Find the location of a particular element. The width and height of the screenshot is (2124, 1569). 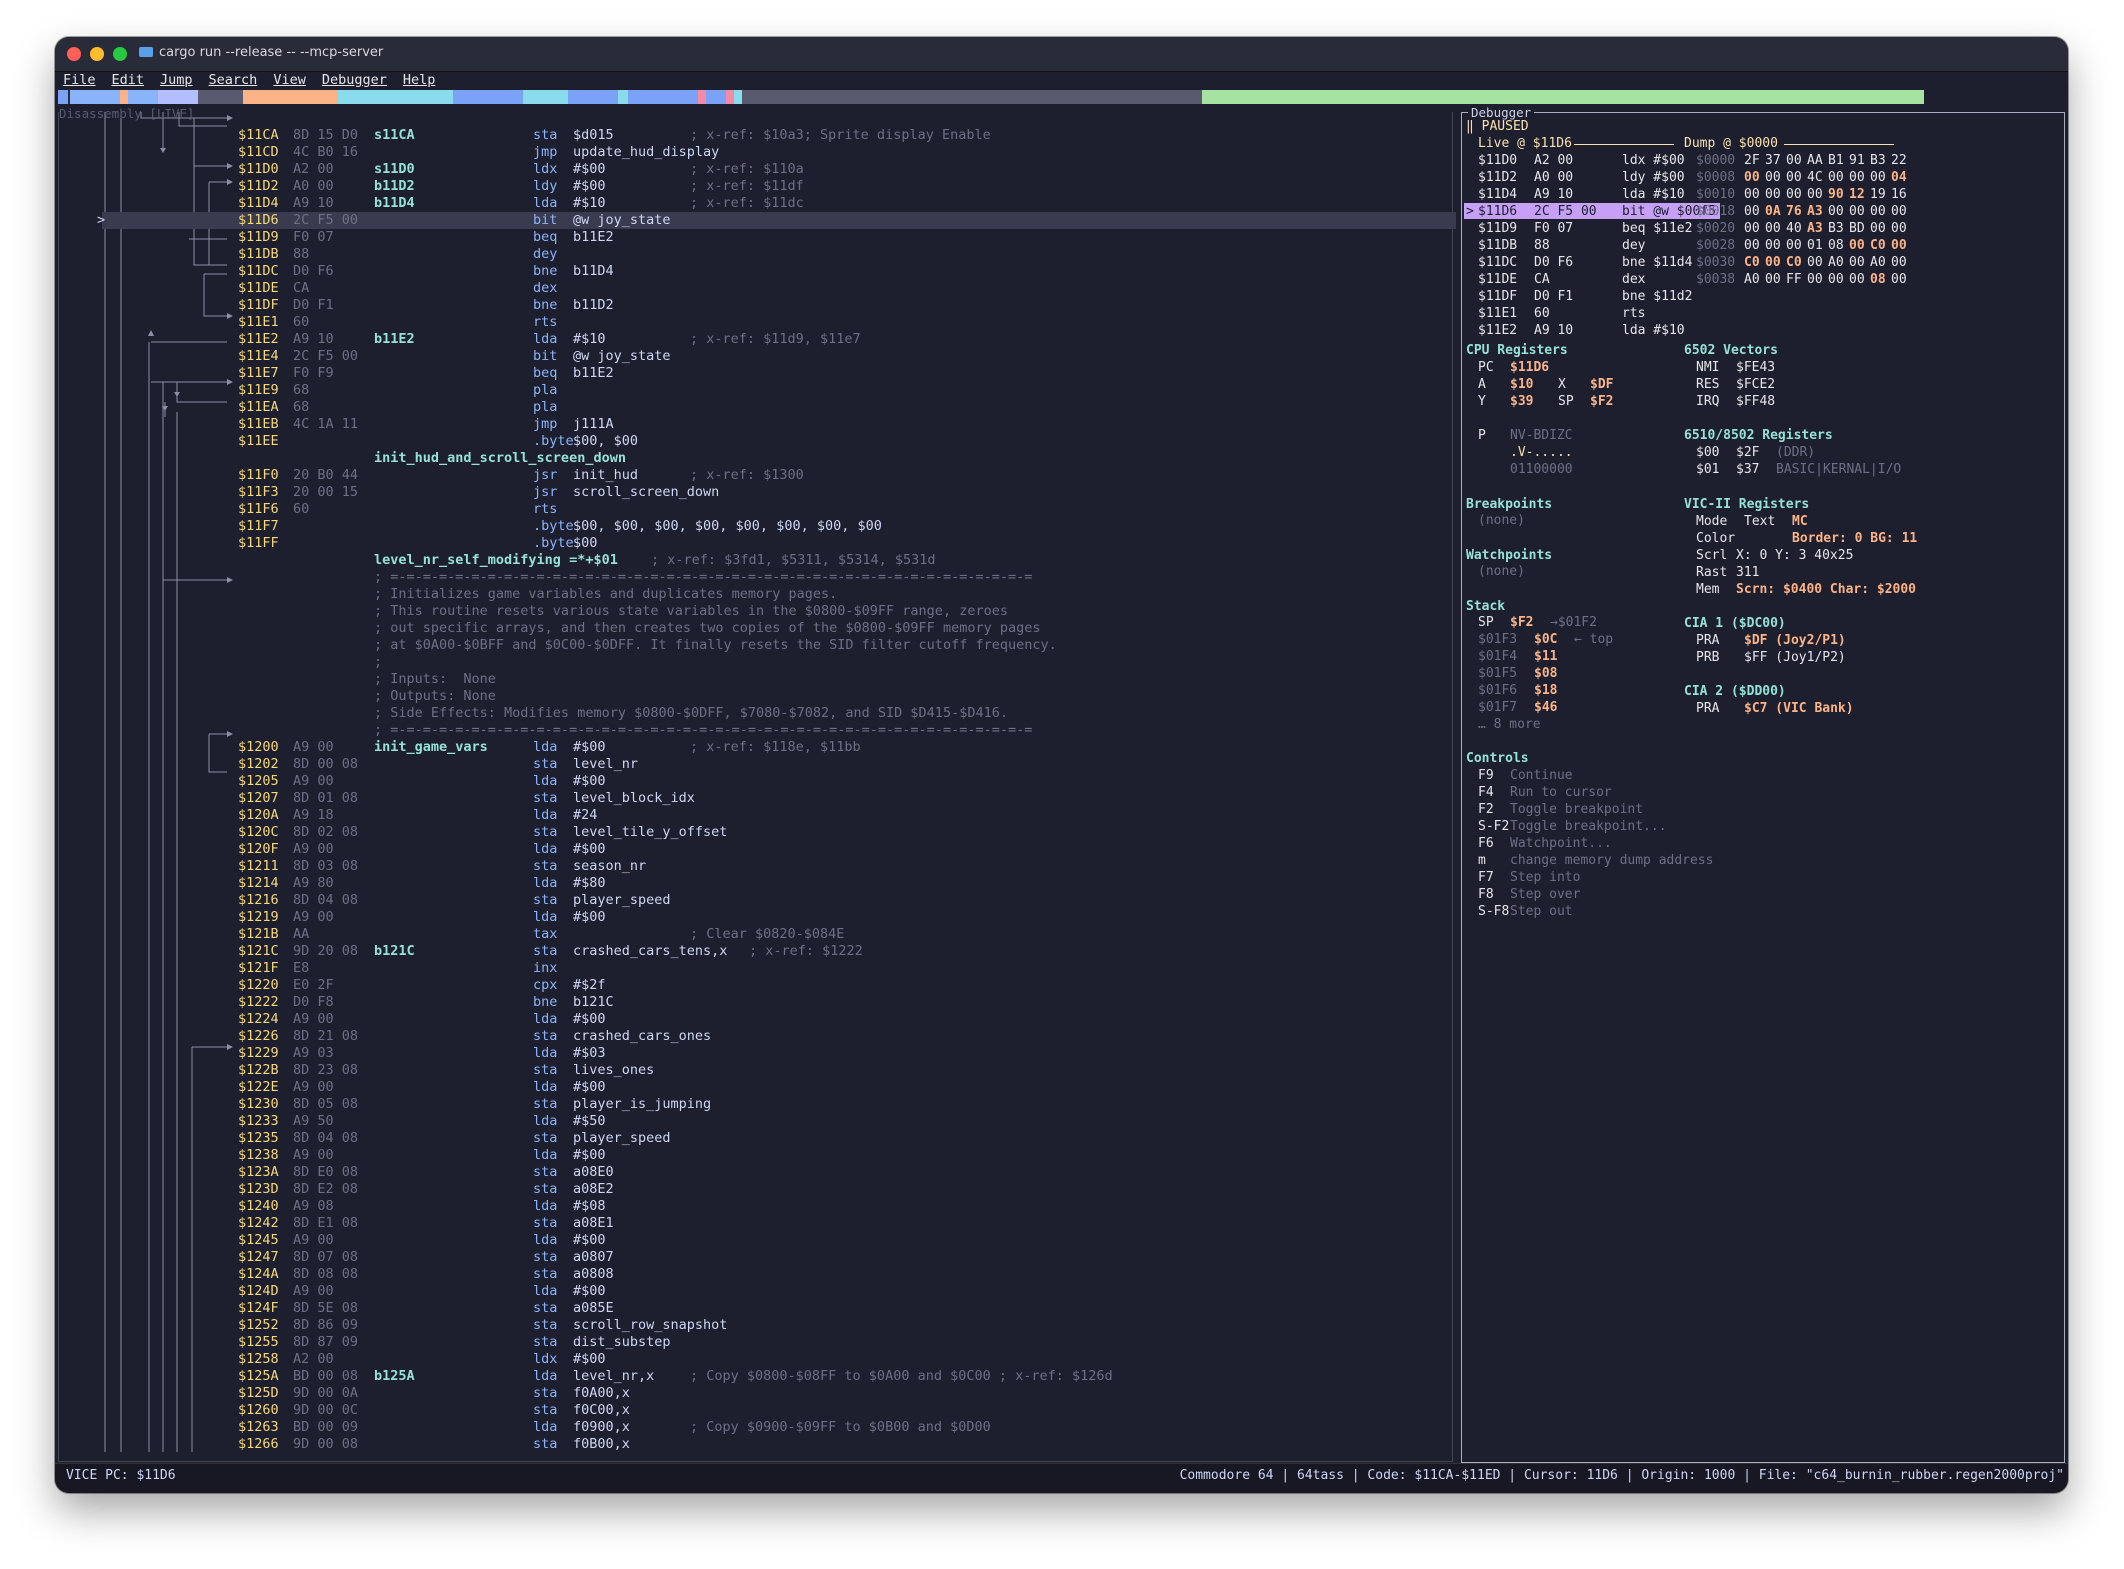

menu-item-jump: Jump is located at coordinates (176, 80).